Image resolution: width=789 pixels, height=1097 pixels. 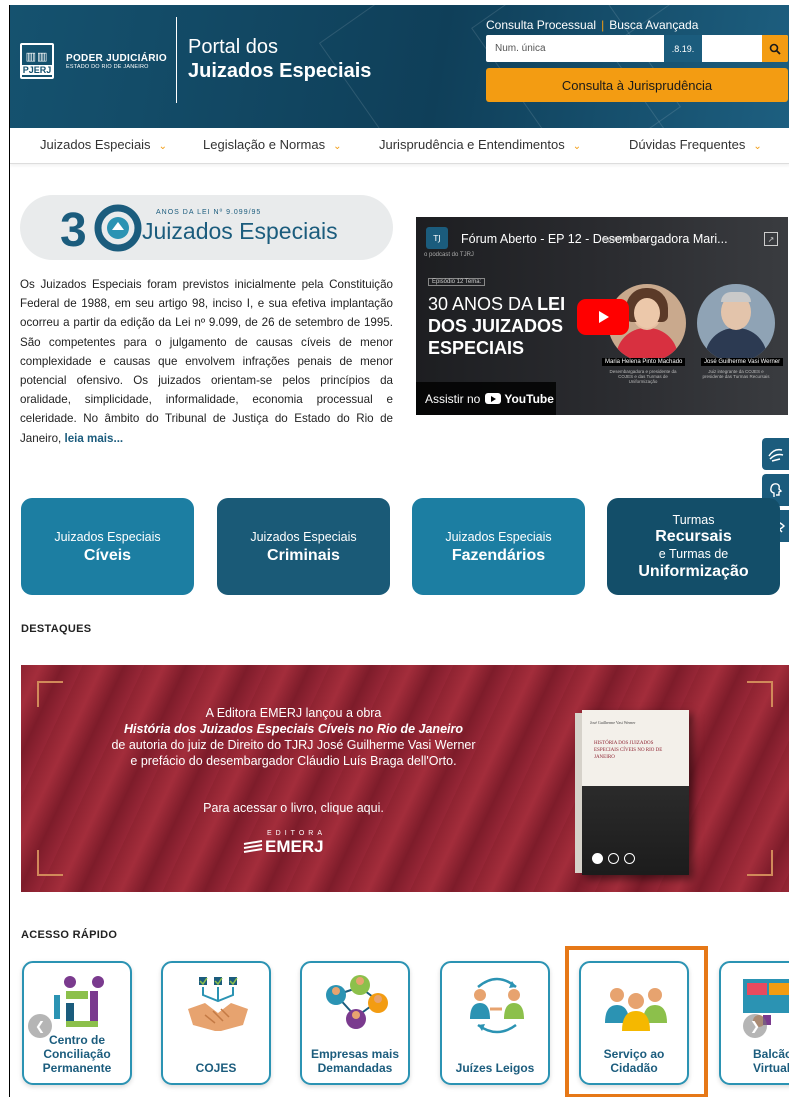 I want to click on org-name: PODER JUDICIÁRIO, so click(x=116, y=58).